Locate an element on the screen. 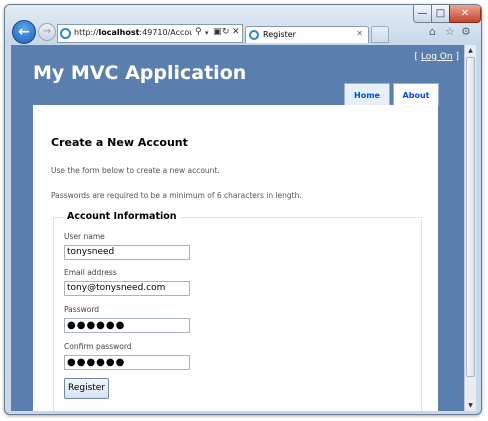 This screenshot has height=421, width=488. refresh-icon: ↻ is located at coordinates (226, 32).